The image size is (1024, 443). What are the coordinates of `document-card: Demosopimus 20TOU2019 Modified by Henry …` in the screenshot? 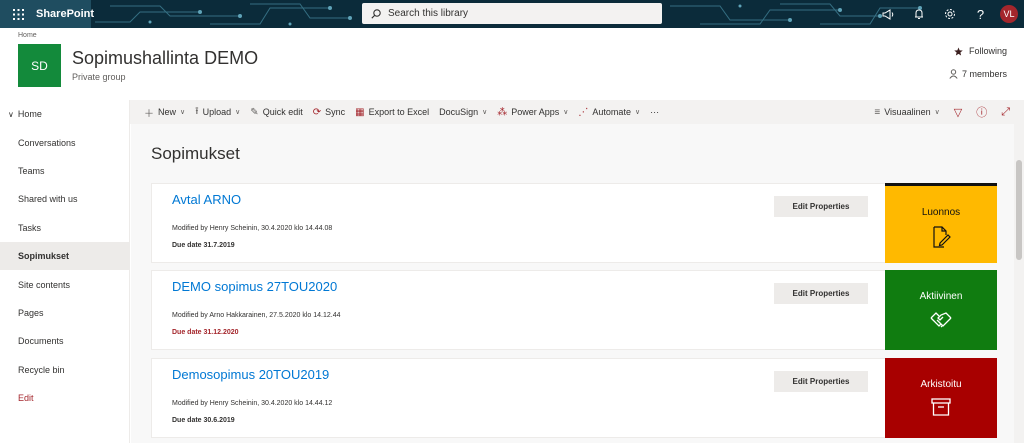 It's located at (574, 398).